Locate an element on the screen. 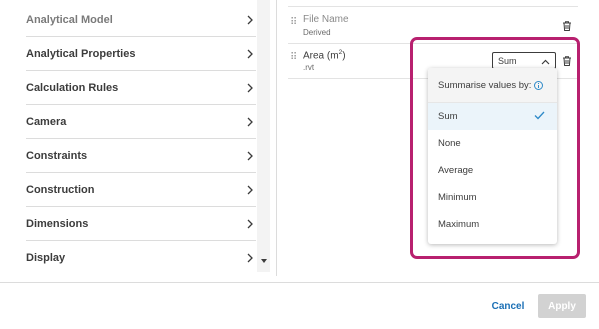 This screenshot has width=599, height=329. category-label: Analytical Properties is located at coordinates (81, 53).